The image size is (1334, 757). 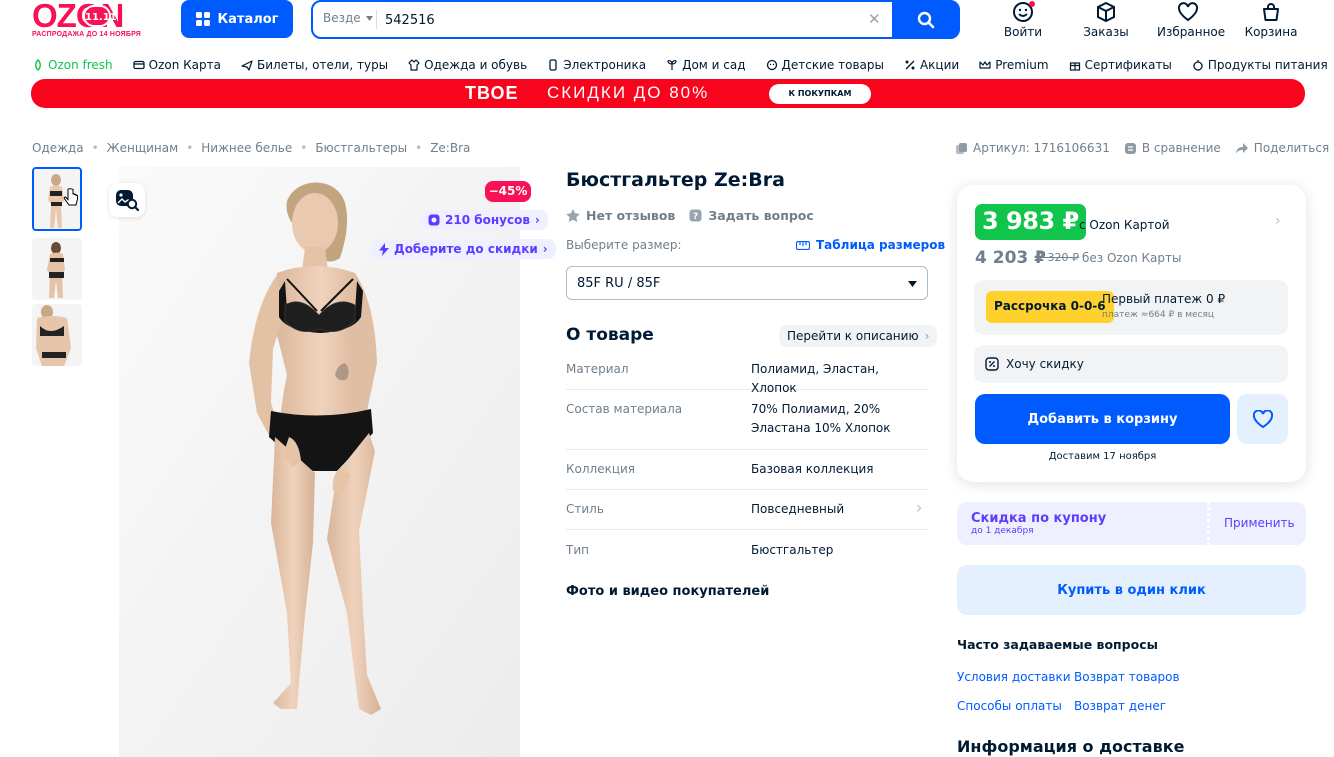 What do you see at coordinates (237, 19) in the screenshot?
I see `catalog-button: Каталог` at bounding box center [237, 19].